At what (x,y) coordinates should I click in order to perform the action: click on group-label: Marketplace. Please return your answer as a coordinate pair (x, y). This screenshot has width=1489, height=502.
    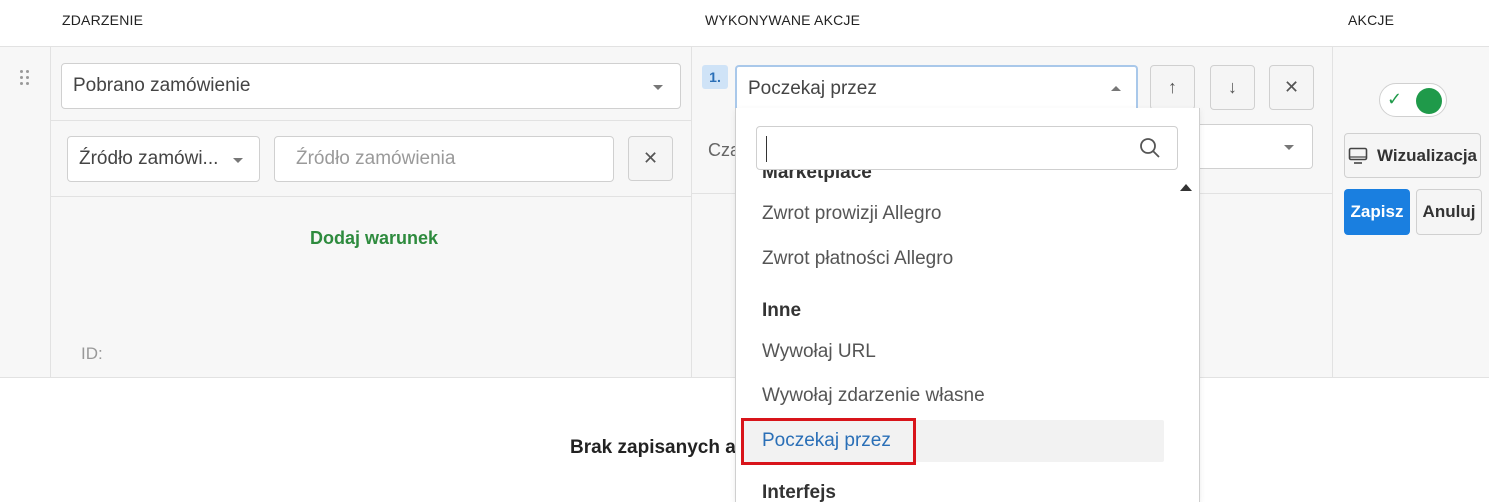
    Looking at the image, I should click on (817, 176).